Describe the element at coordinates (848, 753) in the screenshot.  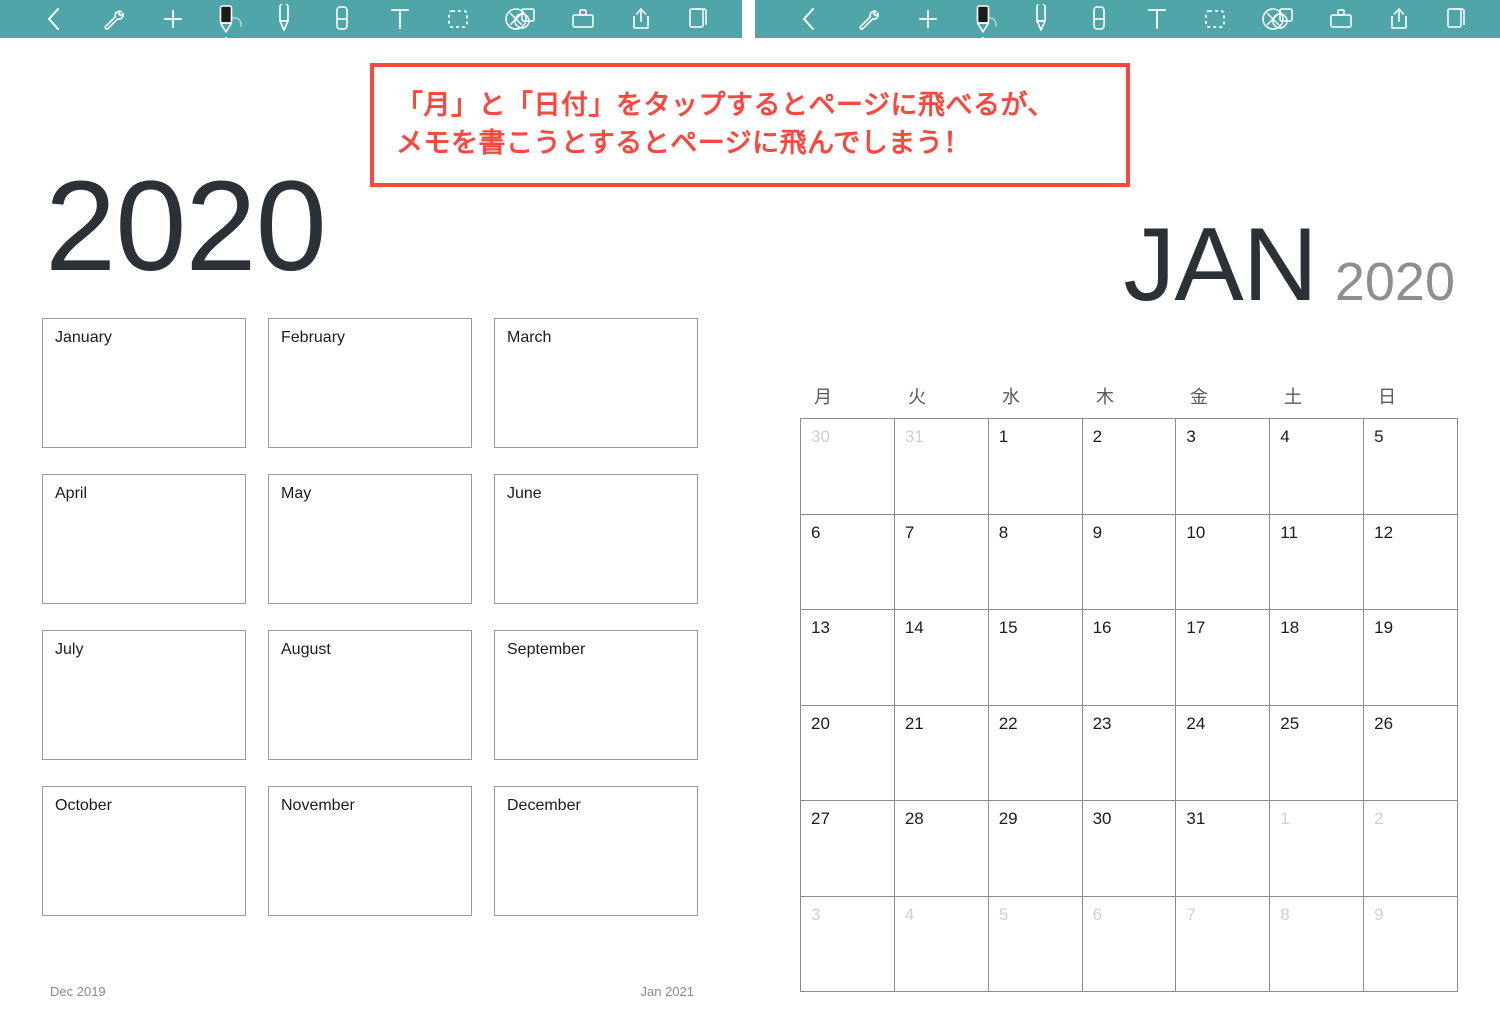
I see `calendar-day-cell: 20` at that location.